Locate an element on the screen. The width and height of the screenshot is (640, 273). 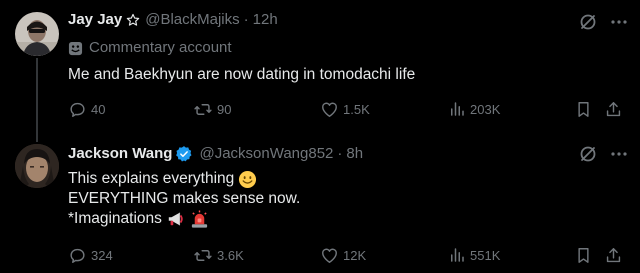
timestamp: 8h is located at coordinates (354, 154).